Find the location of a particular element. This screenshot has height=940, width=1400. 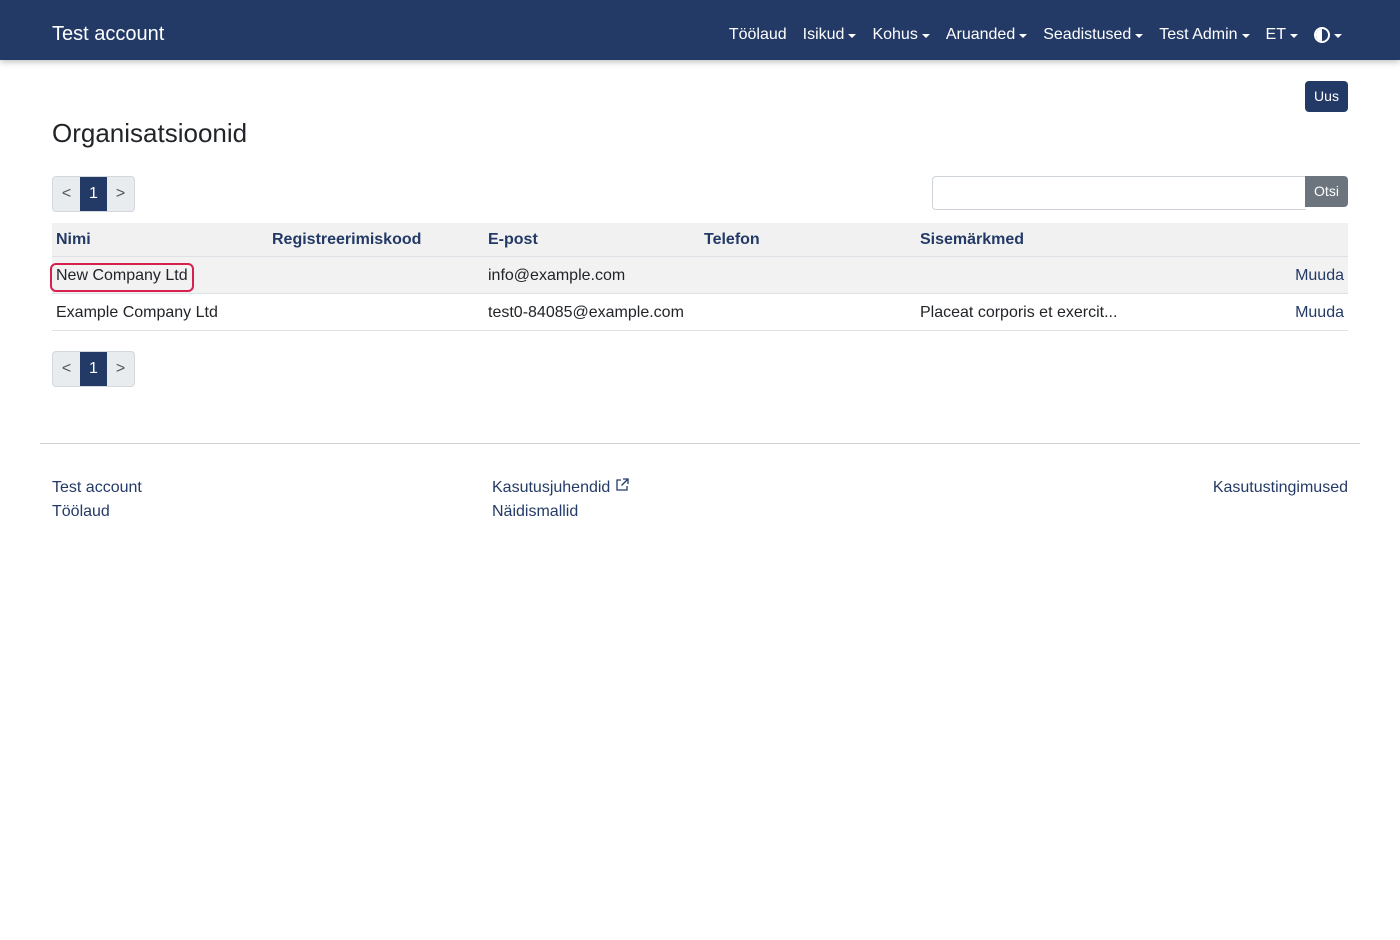

table-row: New Company Ltd info@example.com Muuda is located at coordinates (699, 275).